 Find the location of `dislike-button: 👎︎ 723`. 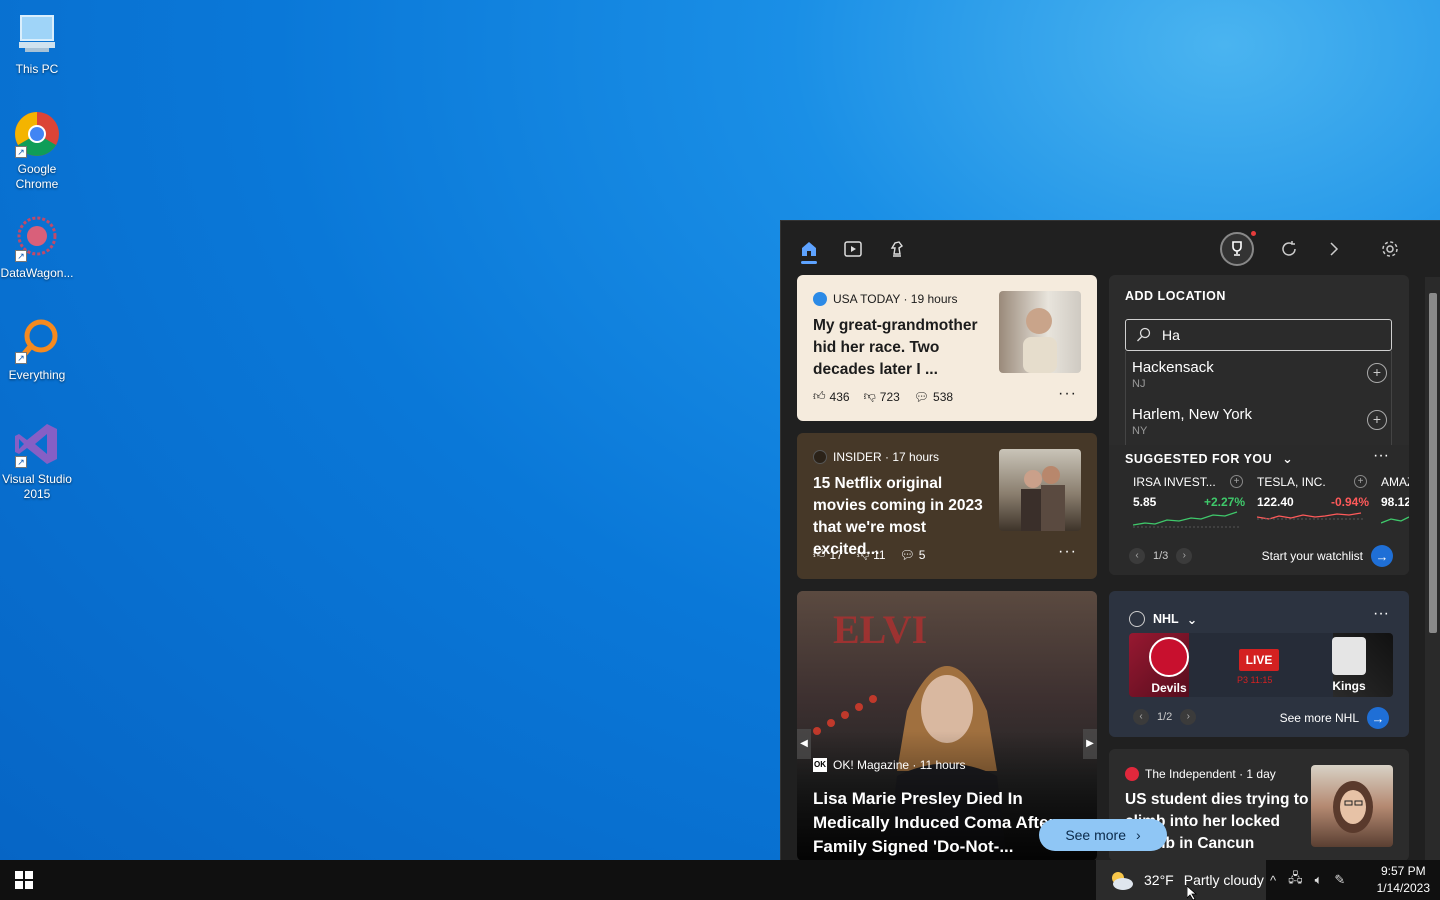

dislike-button: 👎︎ 723 is located at coordinates (882, 396).